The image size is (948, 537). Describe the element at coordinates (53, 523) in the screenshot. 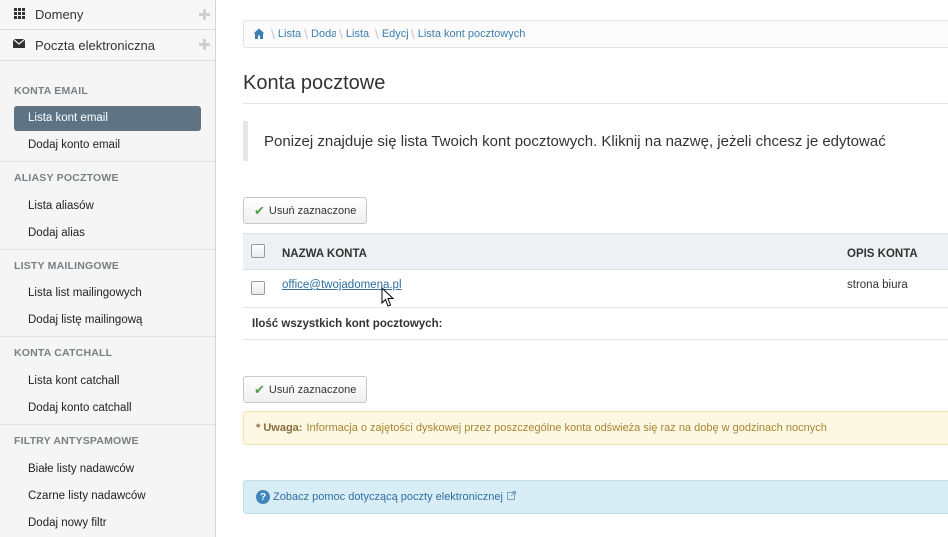

I see `sidebar-item-dodaj-filtr: Dodaj nowy filtr` at that location.